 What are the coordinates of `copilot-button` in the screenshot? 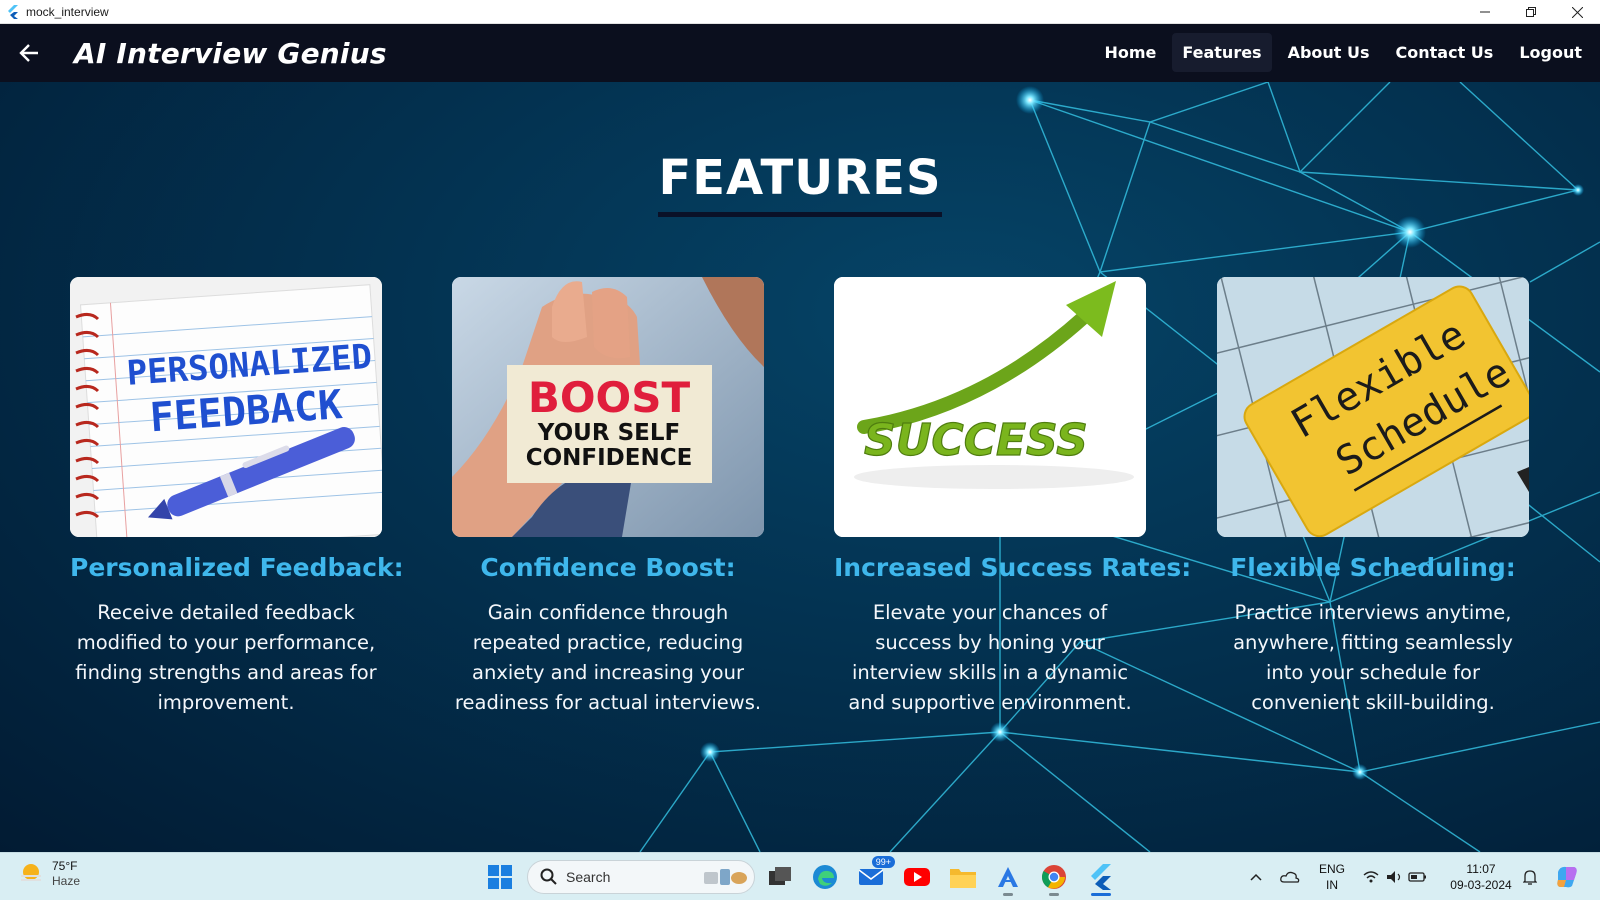 It's located at (1567, 877).